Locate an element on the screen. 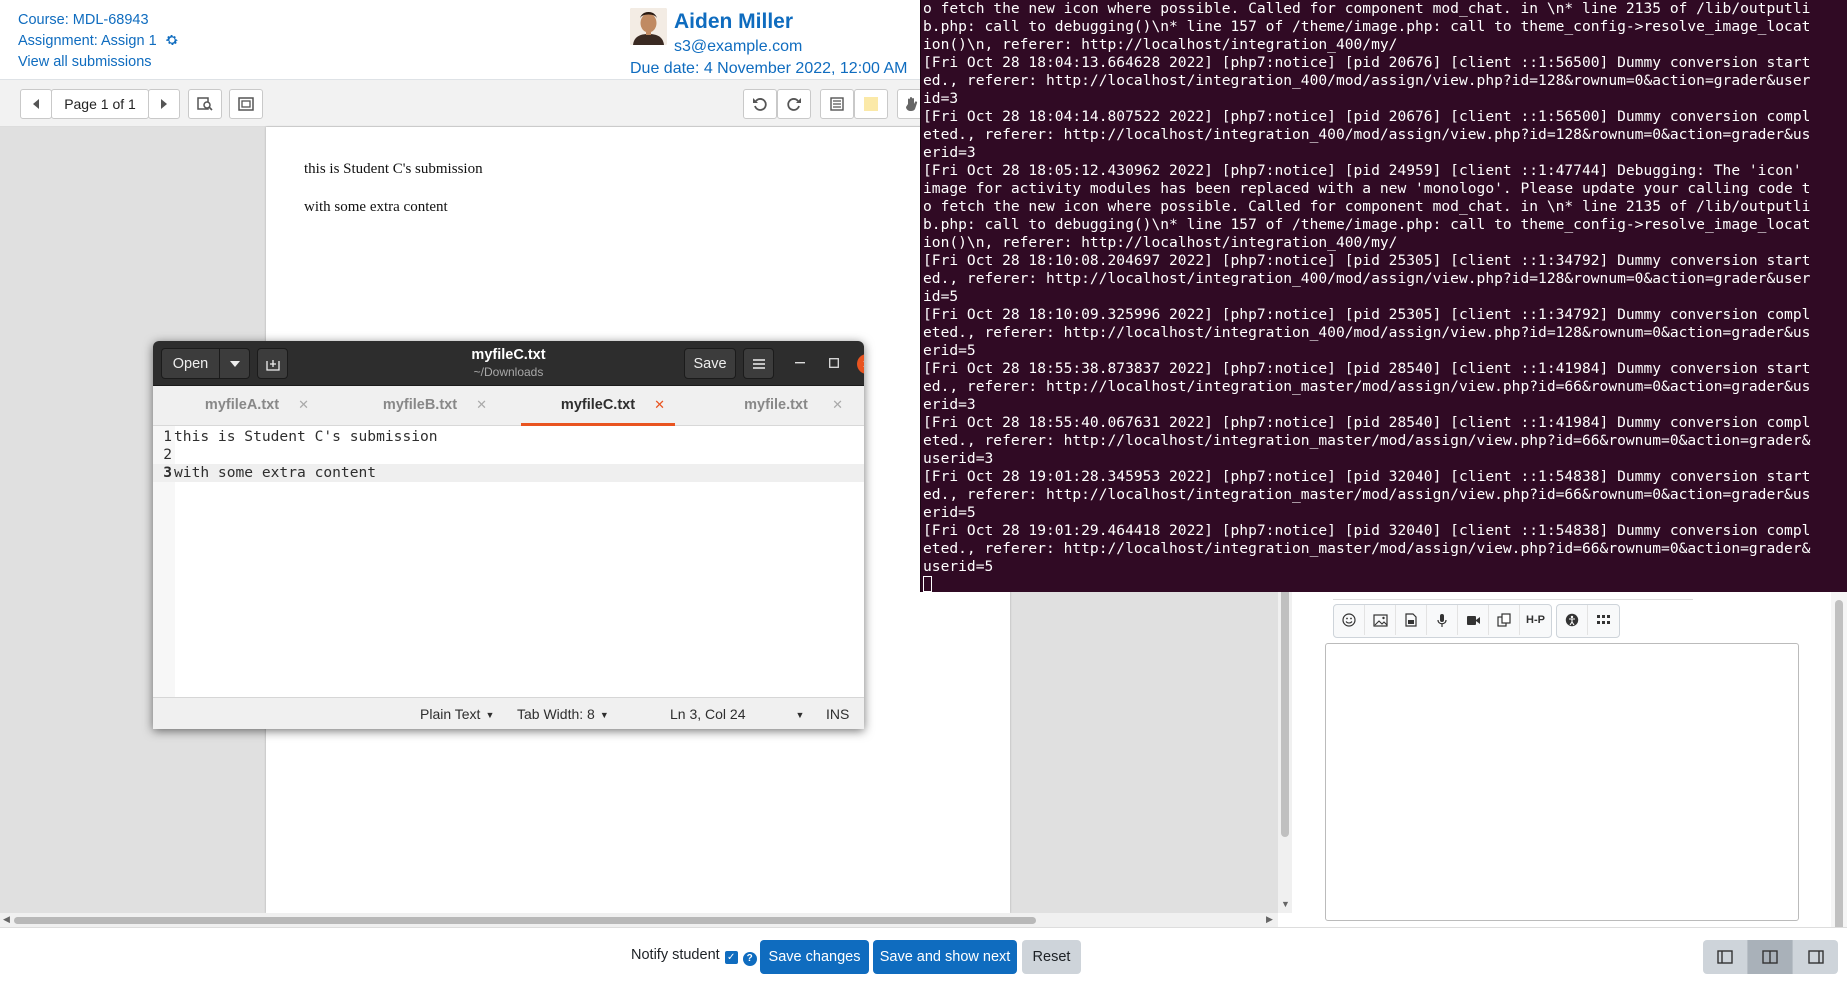  hamburger-menu-button is located at coordinates (758, 363).